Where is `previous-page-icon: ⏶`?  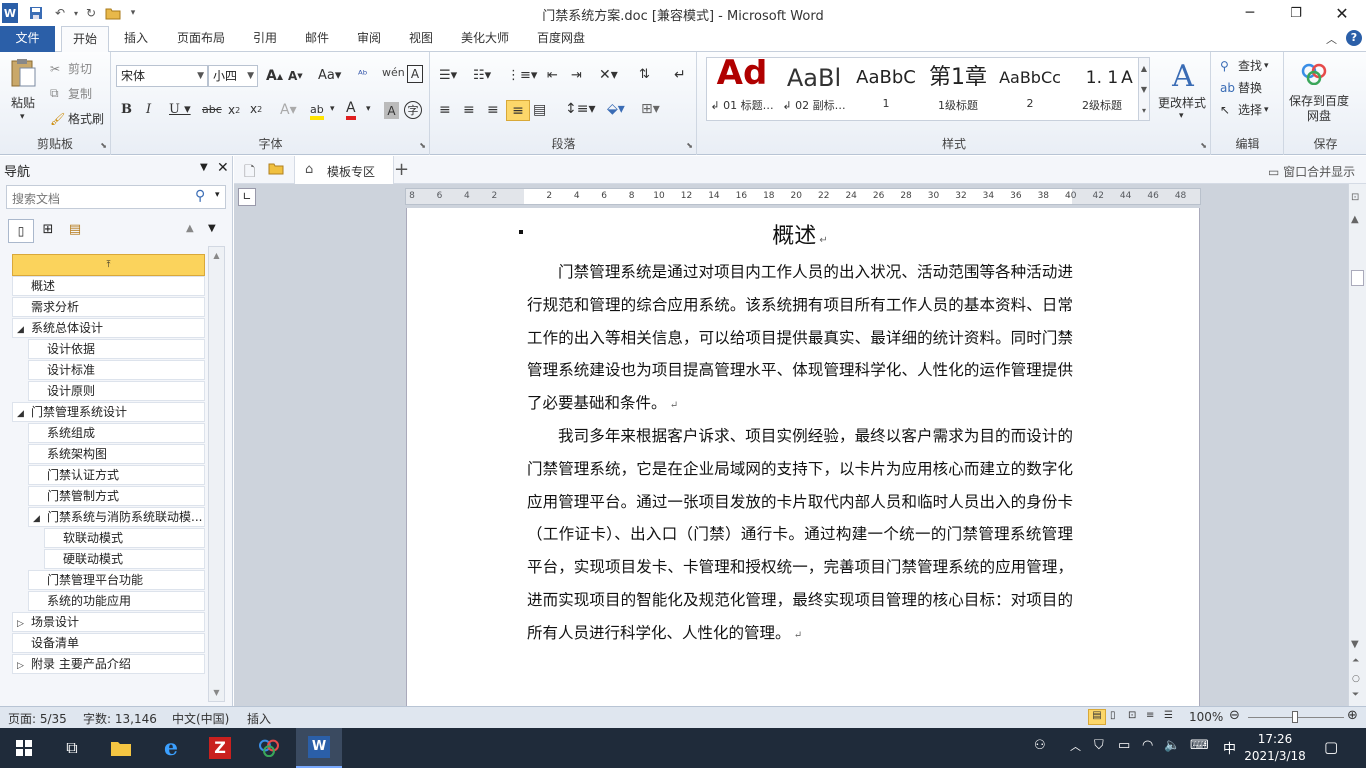 previous-page-icon: ⏶ is located at coordinates (1355, 661).